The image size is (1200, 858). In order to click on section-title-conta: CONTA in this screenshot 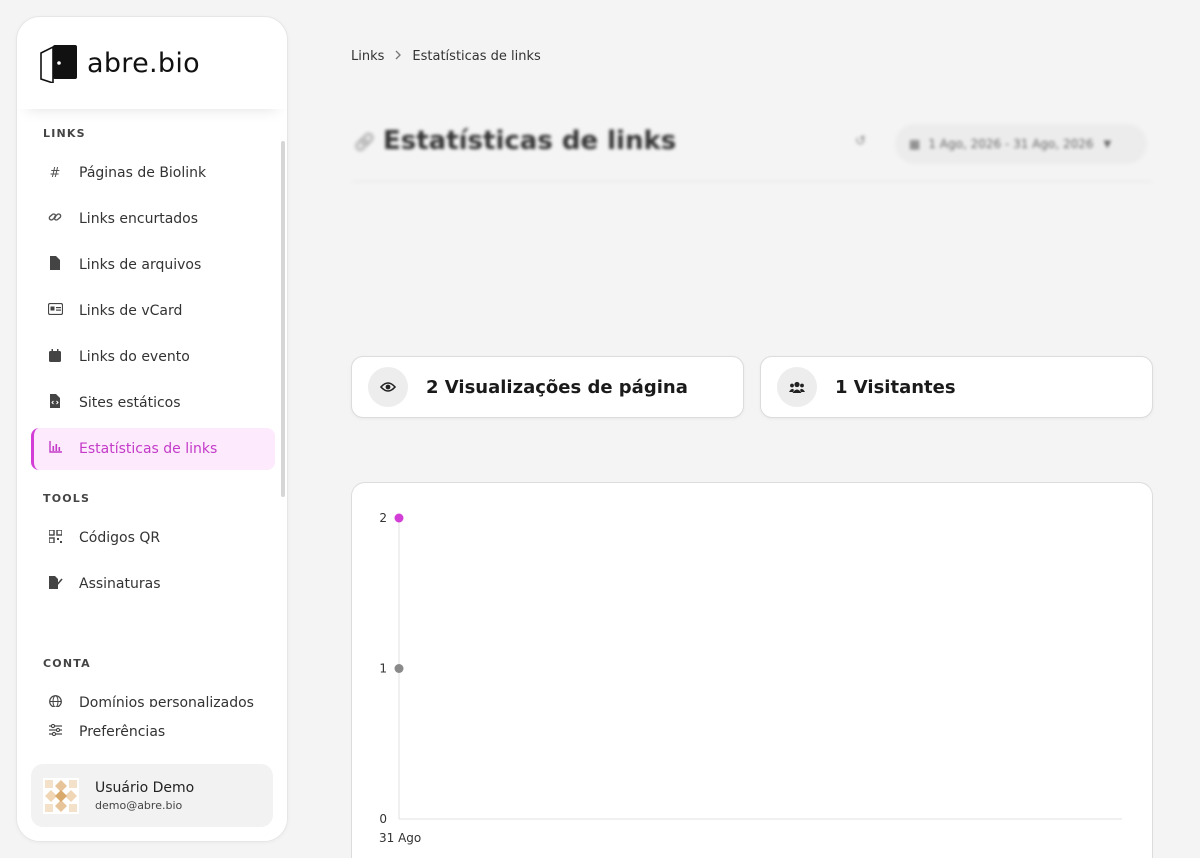, I will do `click(67, 663)`.